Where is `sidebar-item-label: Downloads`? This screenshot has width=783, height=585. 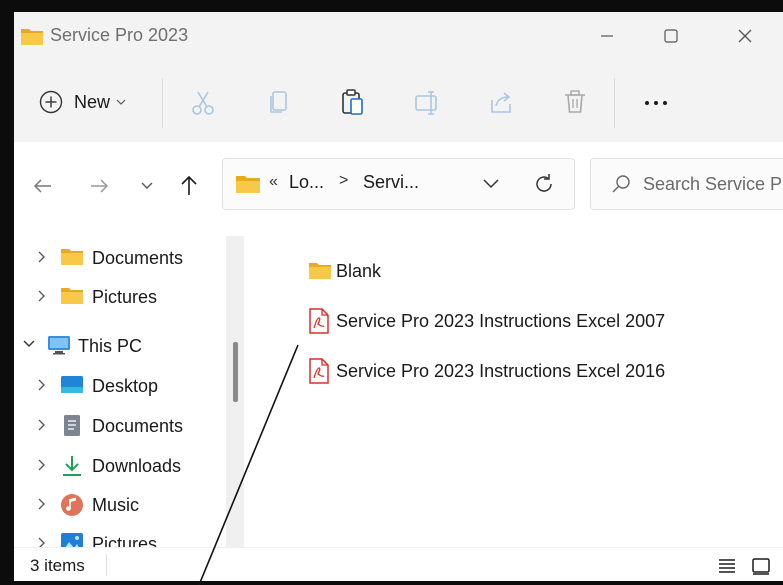 sidebar-item-label: Downloads is located at coordinates (137, 466).